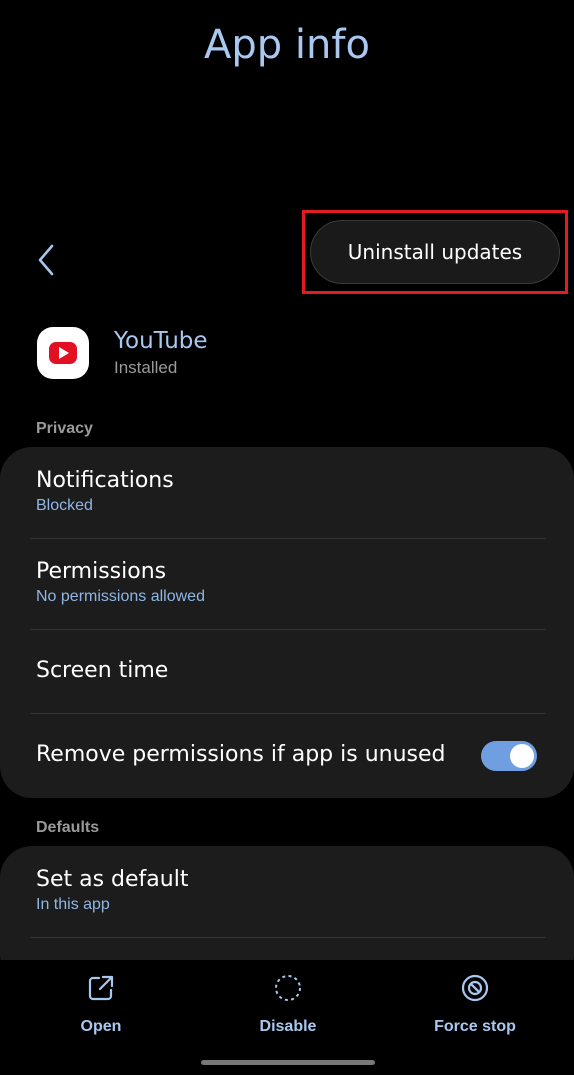  What do you see at coordinates (288, 1004) in the screenshot?
I see `disable-button: Disable` at bounding box center [288, 1004].